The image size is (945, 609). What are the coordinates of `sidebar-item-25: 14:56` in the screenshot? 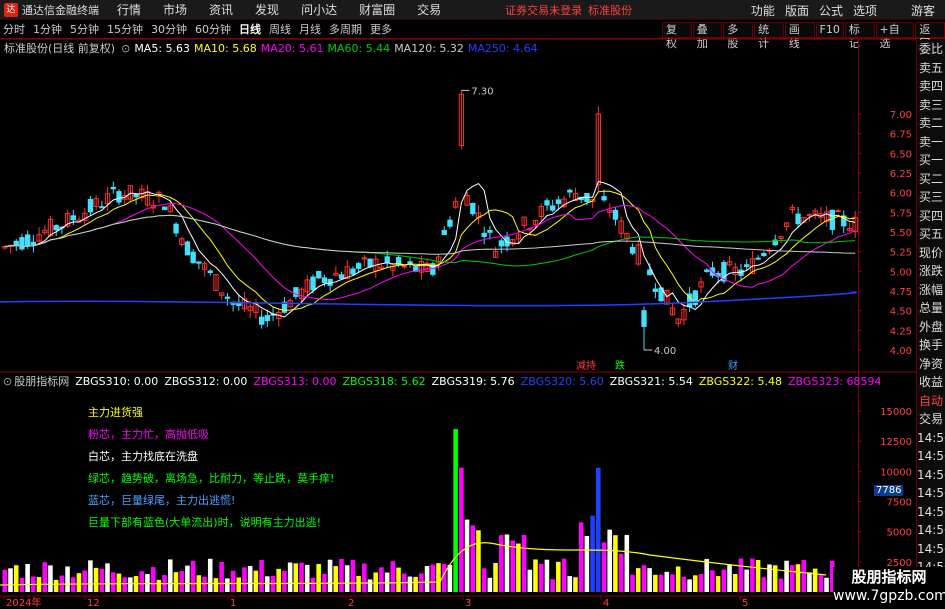 It's located at (931, 512).